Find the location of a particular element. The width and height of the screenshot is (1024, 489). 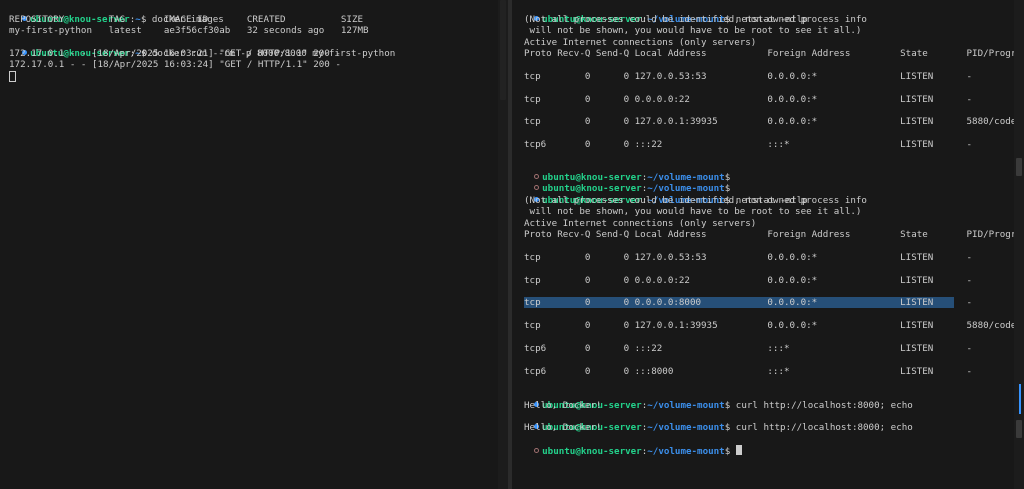

right-prompt-active: ubuntu@knou-server:~/volume-mount$ is located at coordinates (627, 445).